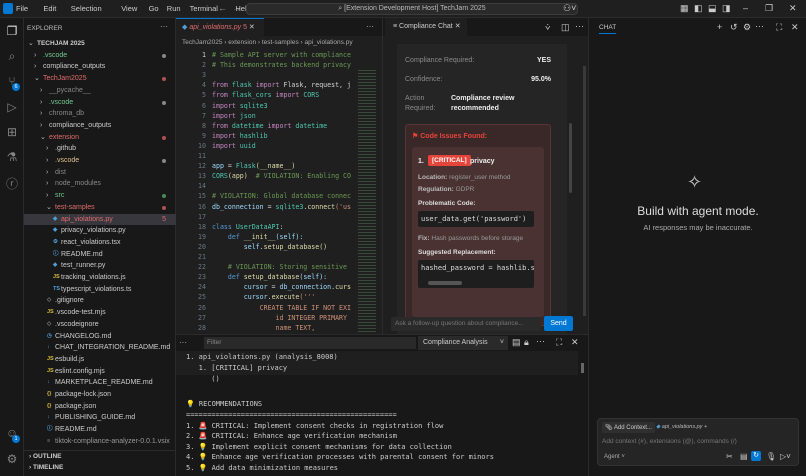 The height and width of the screenshot is (476, 806). What do you see at coordinates (614, 457) in the screenshot?
I see `mode-dropdown: Agent ˅` at bounding box center [614, 457].